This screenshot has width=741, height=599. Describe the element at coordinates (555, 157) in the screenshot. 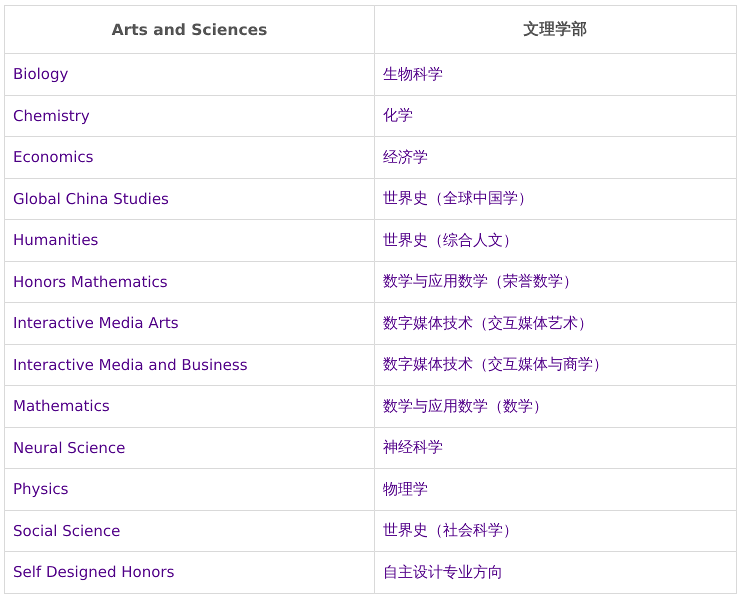

I see `table-cell: 经济学` at that location.